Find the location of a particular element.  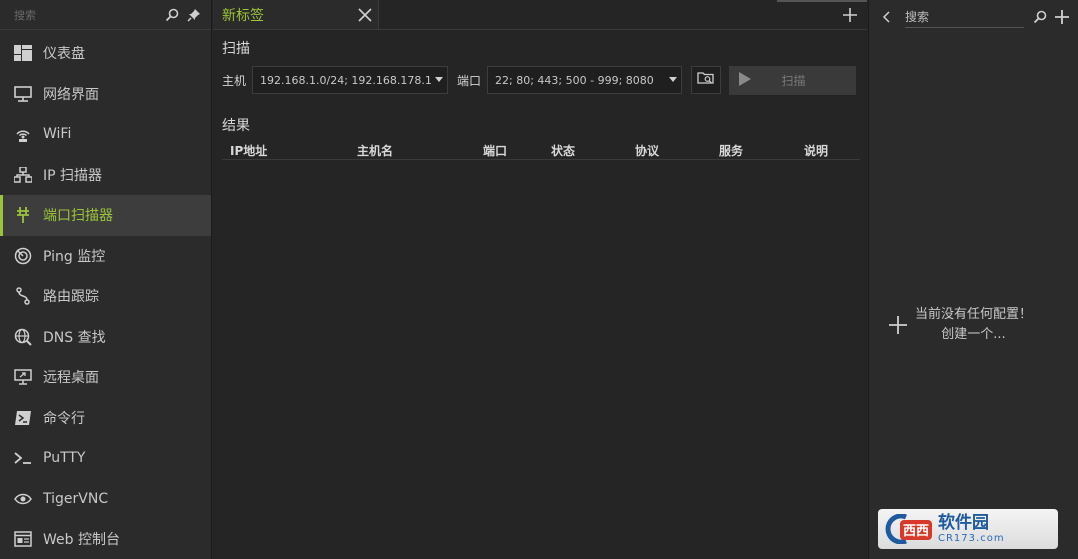

profiles-search-bar: 搜索 is located at coordinates (973, 17).